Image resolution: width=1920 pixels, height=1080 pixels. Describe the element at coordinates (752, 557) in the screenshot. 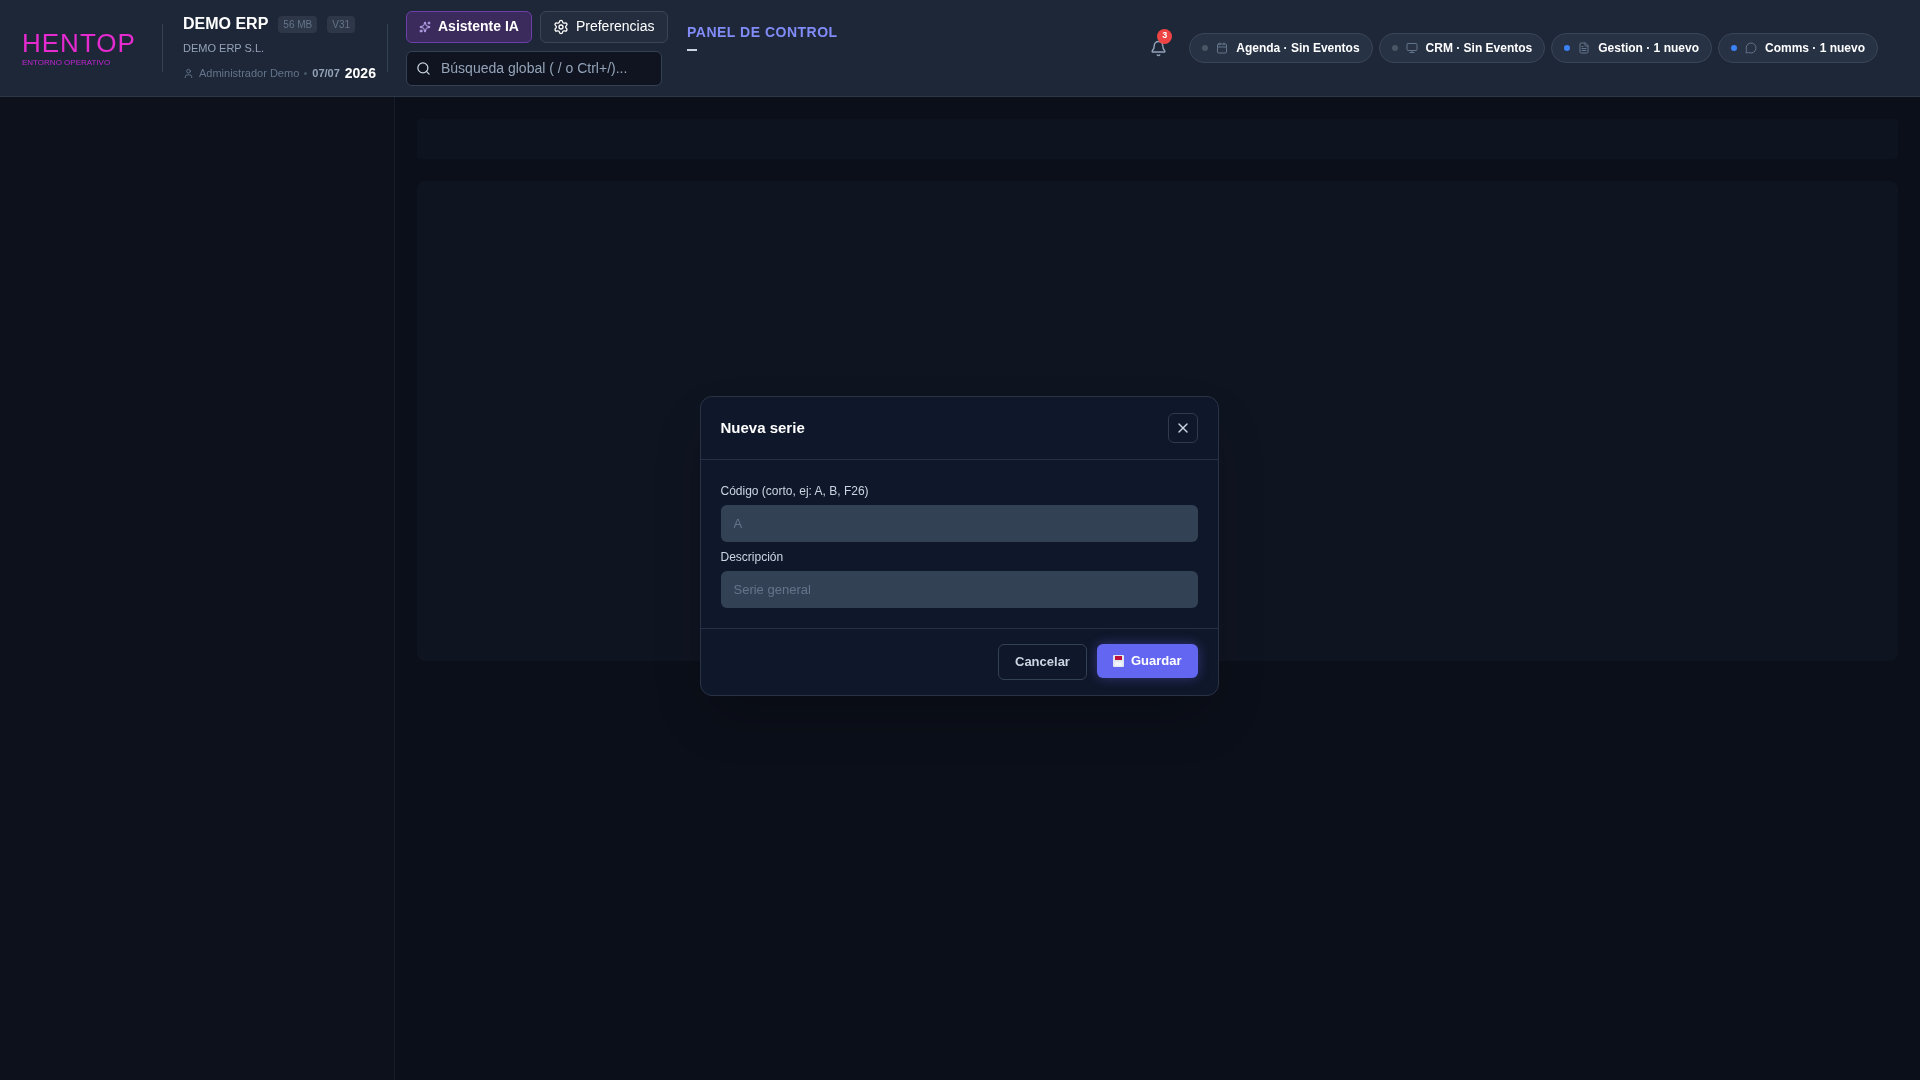

I see `field-label: Descripción` at that location.